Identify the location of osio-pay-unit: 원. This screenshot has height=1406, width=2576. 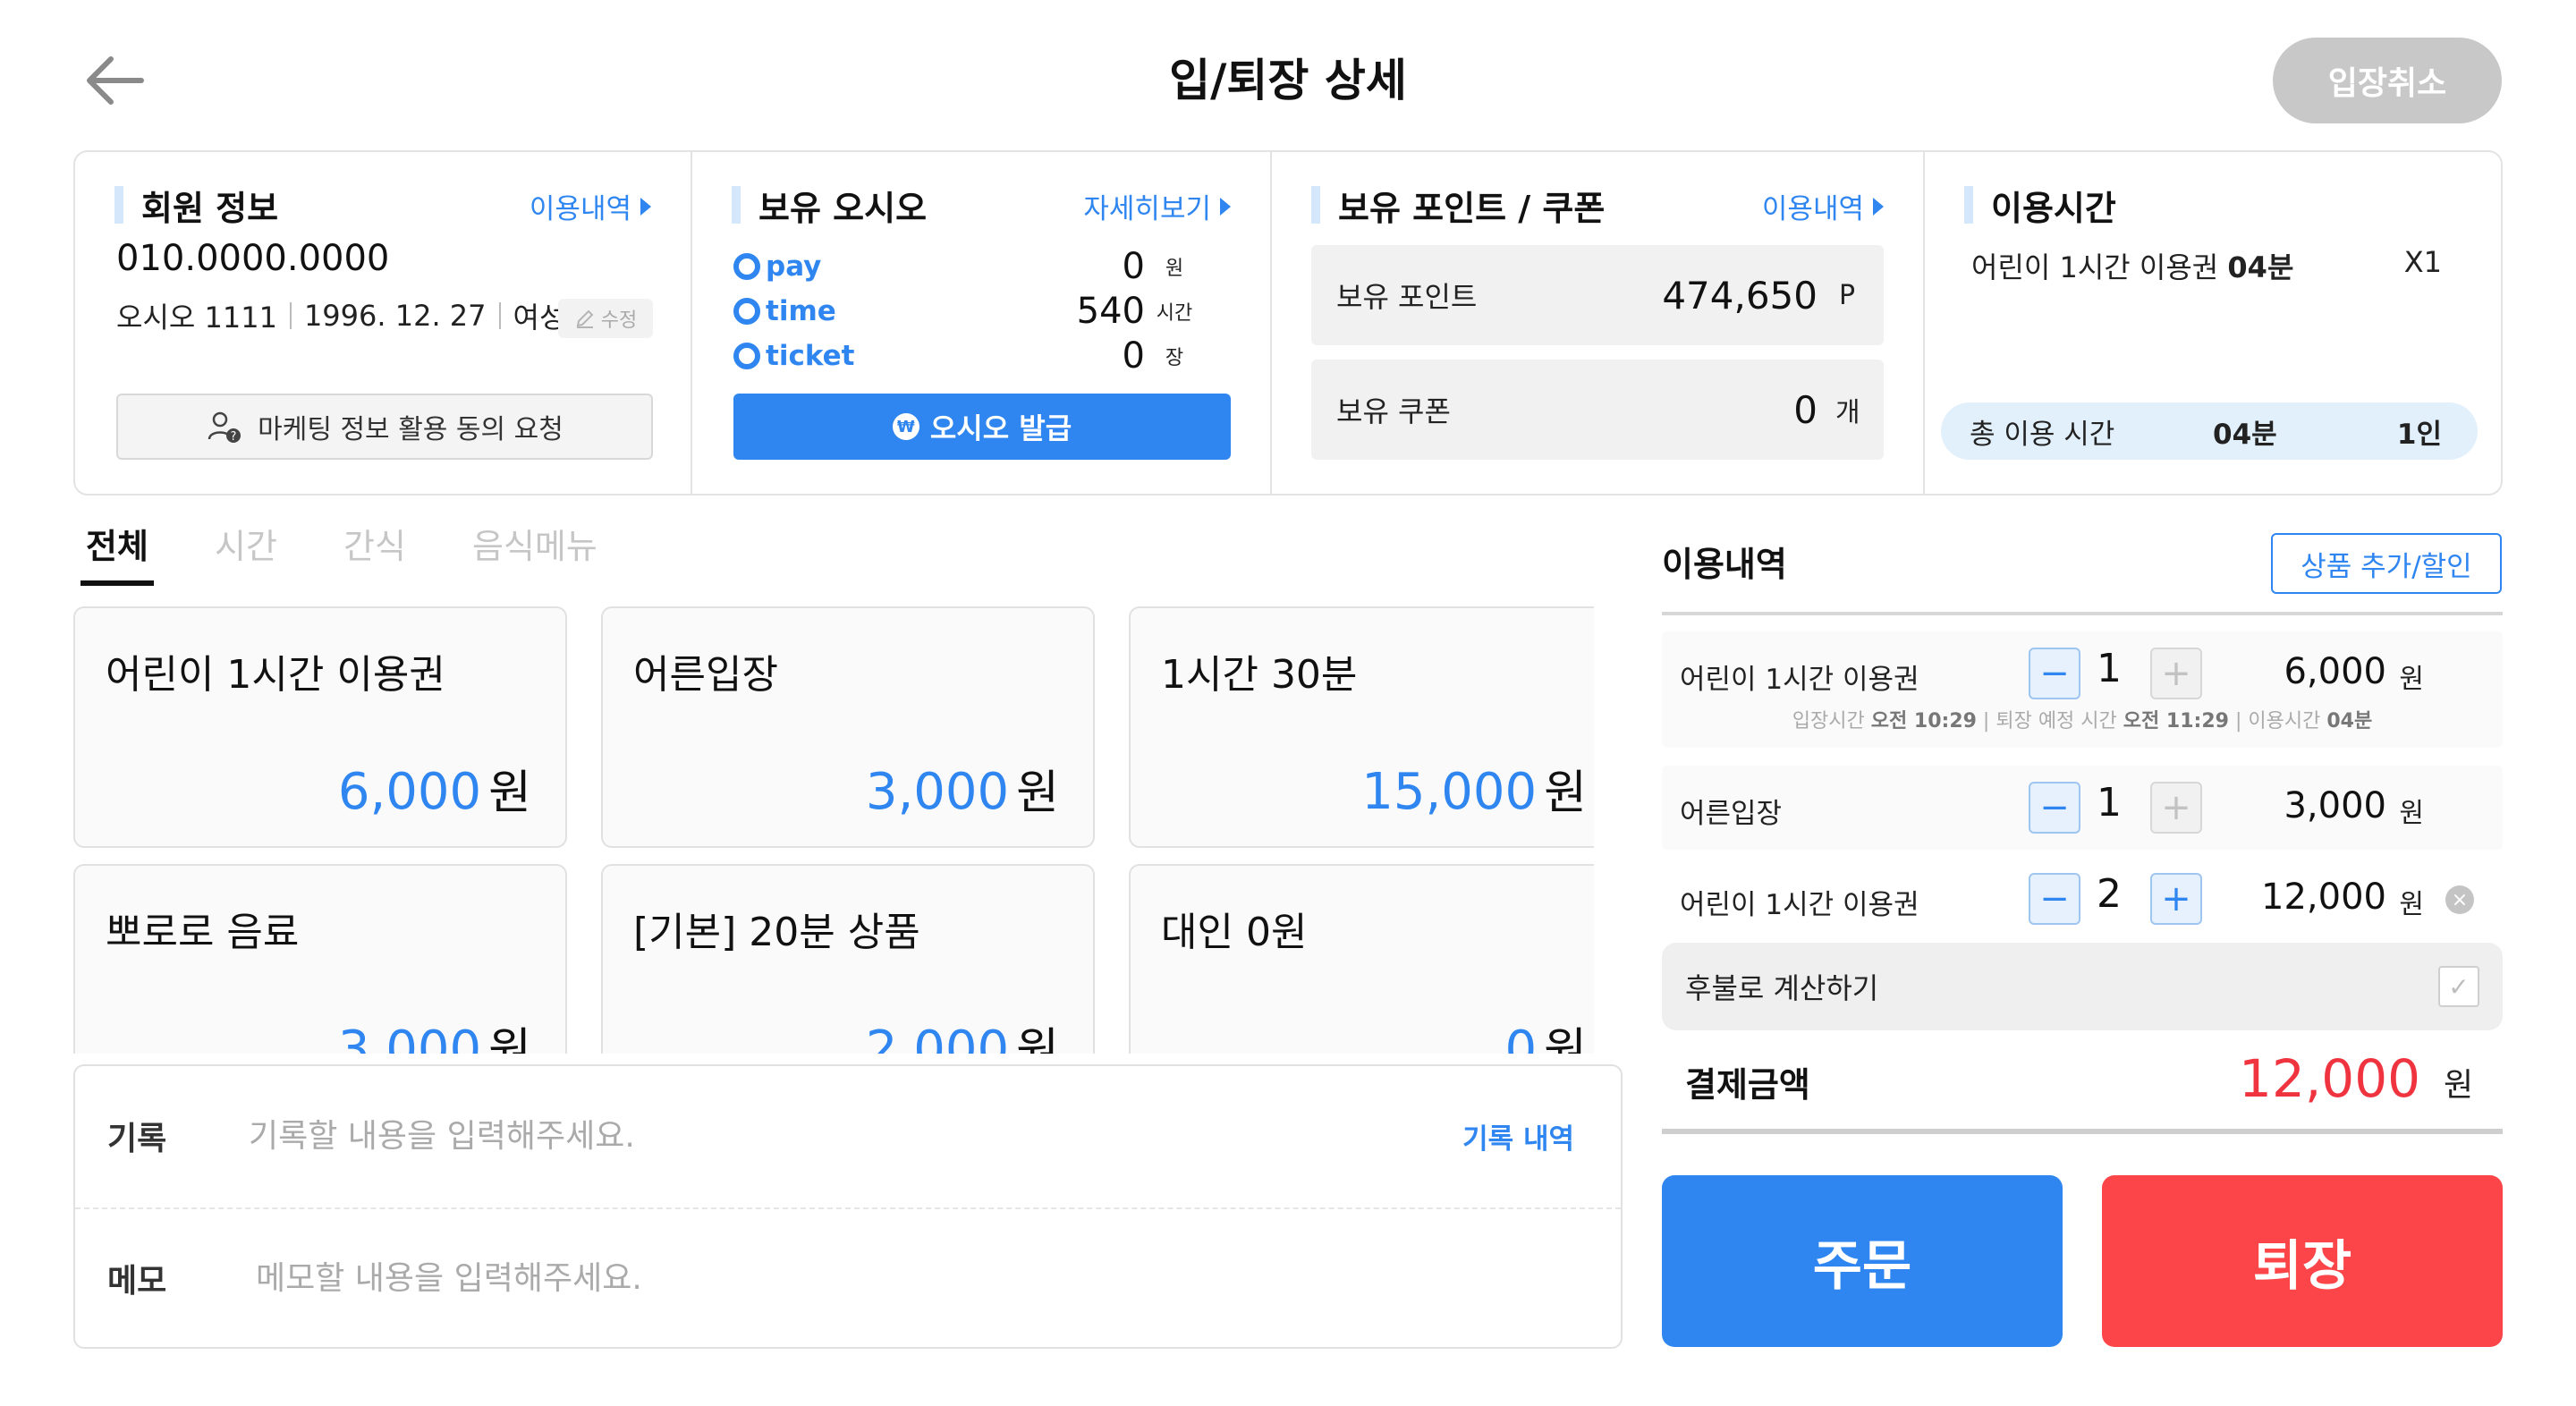
(1174, 269).